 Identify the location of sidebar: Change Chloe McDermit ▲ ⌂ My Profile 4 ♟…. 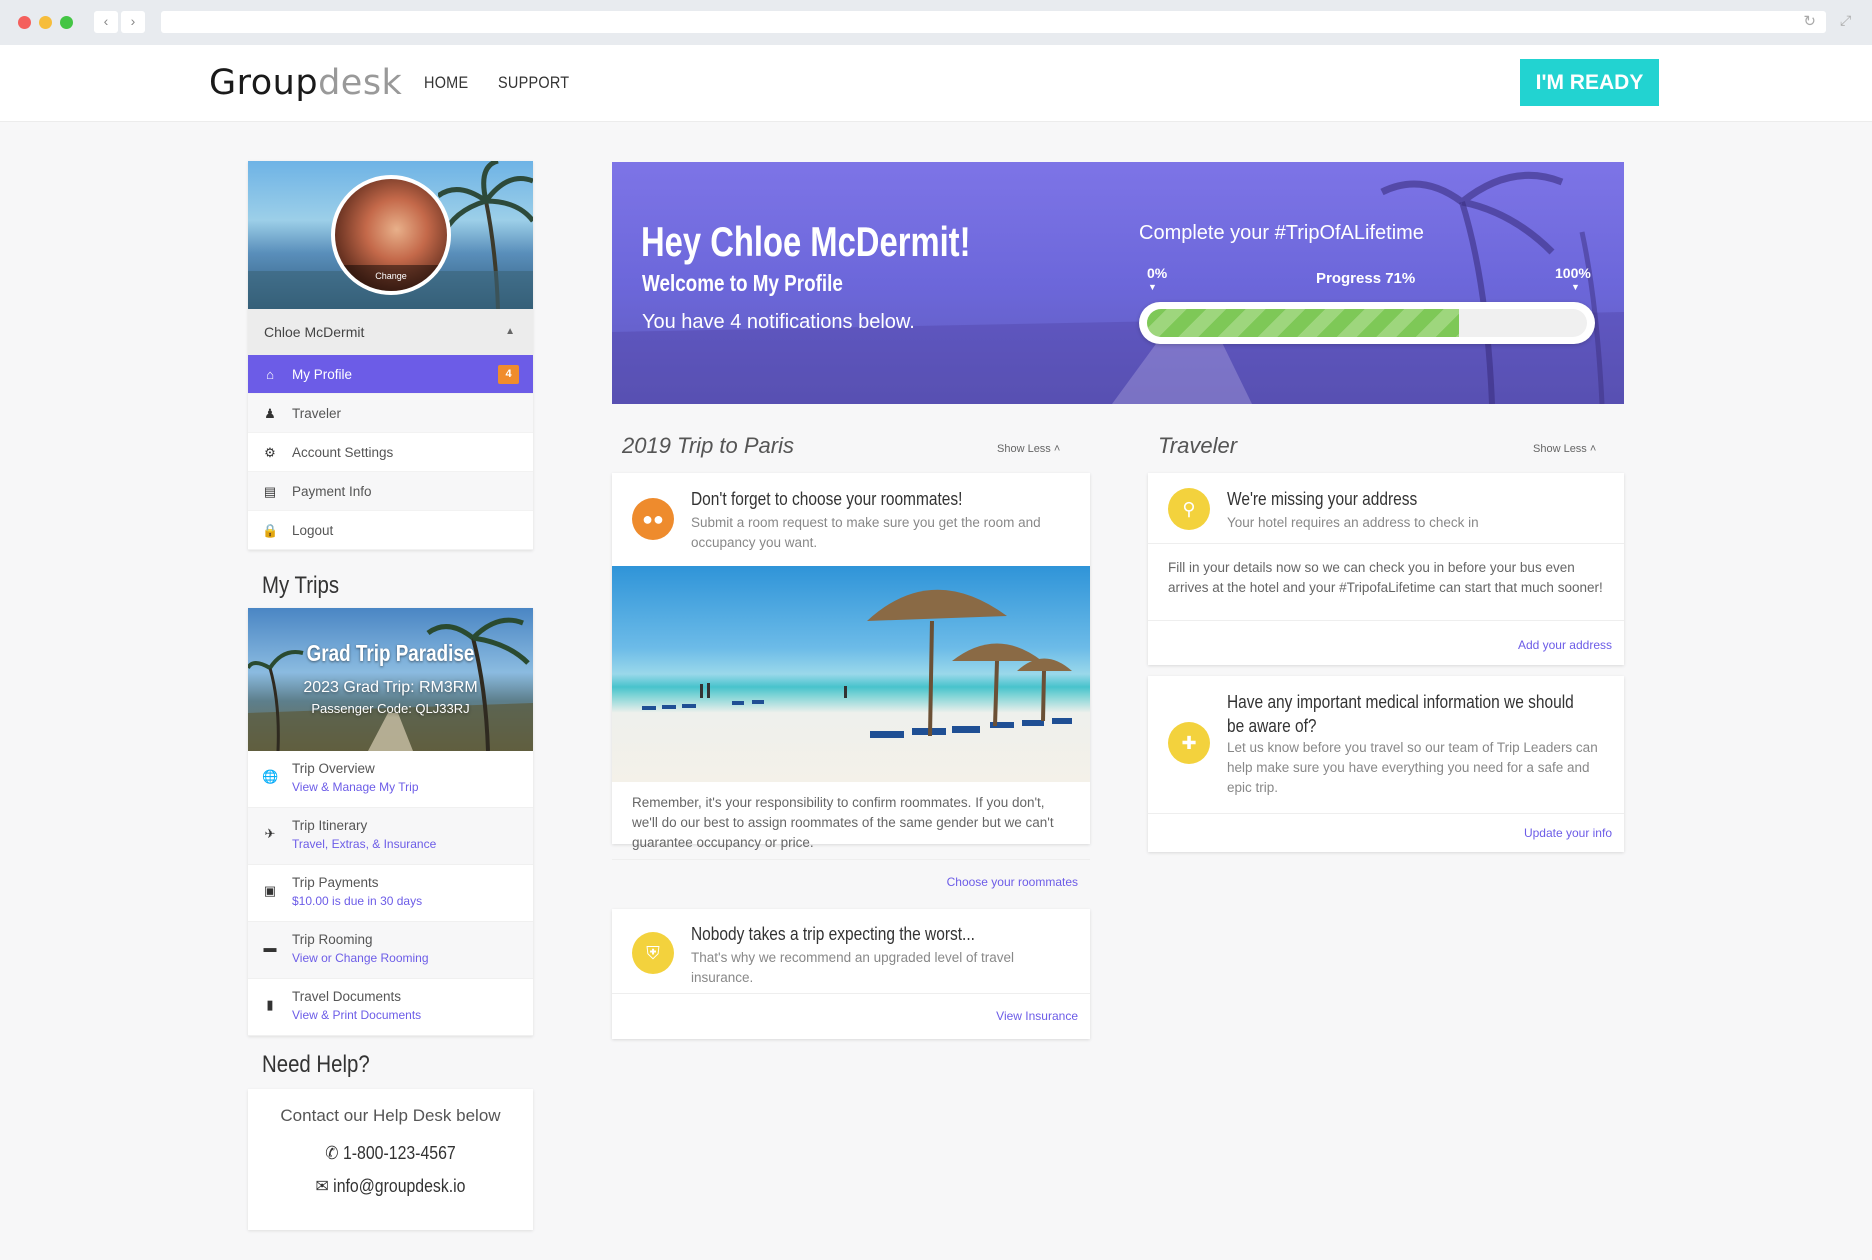
(390, 695).